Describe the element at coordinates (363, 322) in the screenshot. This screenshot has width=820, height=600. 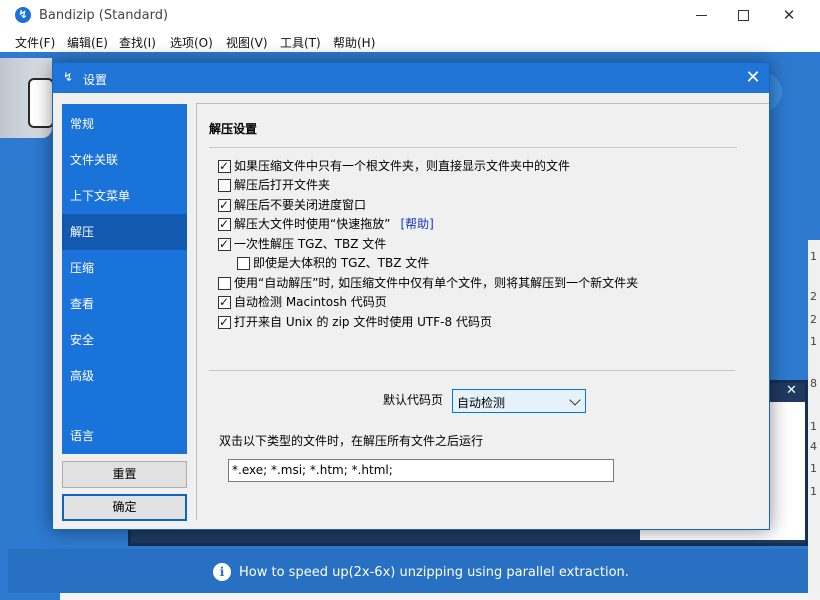
I see `option-label: 打开来自 Unix 的 zip 文件时使用 UTF-8 代码页` at that location.